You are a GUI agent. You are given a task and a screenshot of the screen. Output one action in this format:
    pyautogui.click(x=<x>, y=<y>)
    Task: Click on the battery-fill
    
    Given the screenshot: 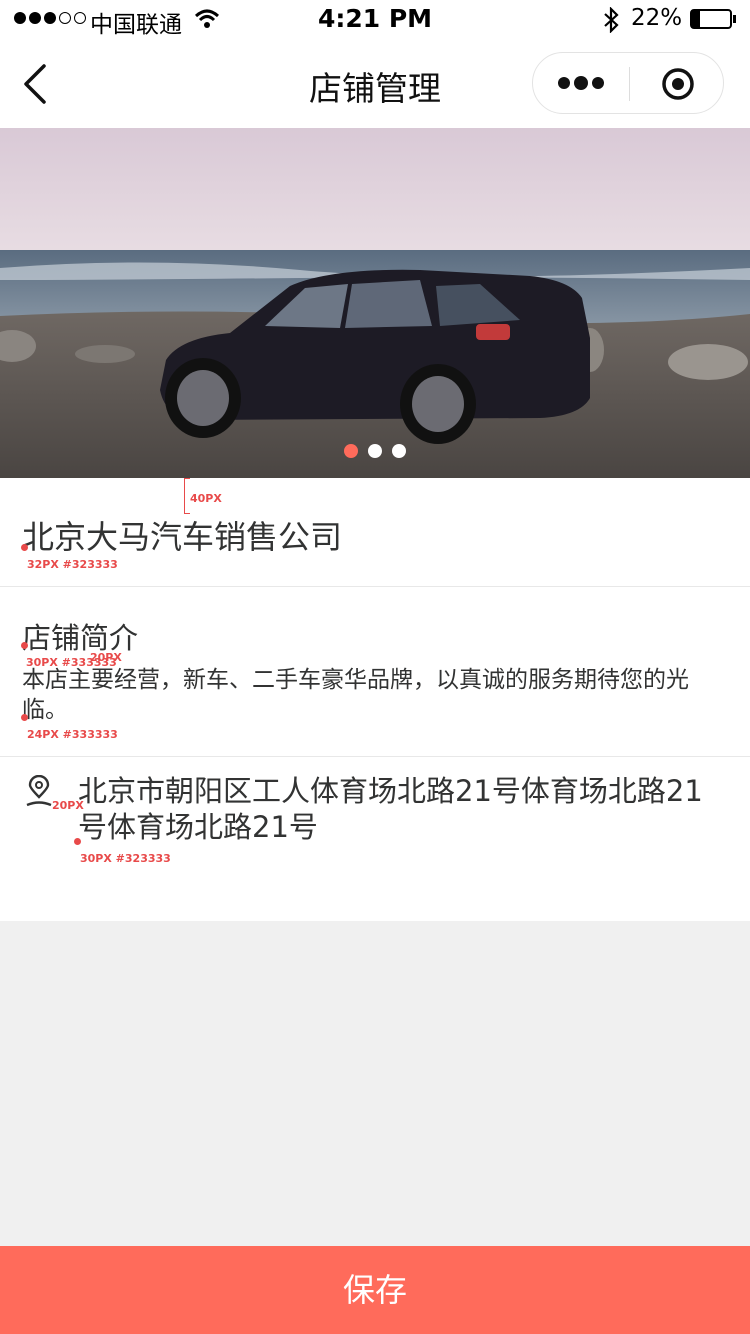 What is the action you would take?
    pyautogui.click(x=696, y=19)
    